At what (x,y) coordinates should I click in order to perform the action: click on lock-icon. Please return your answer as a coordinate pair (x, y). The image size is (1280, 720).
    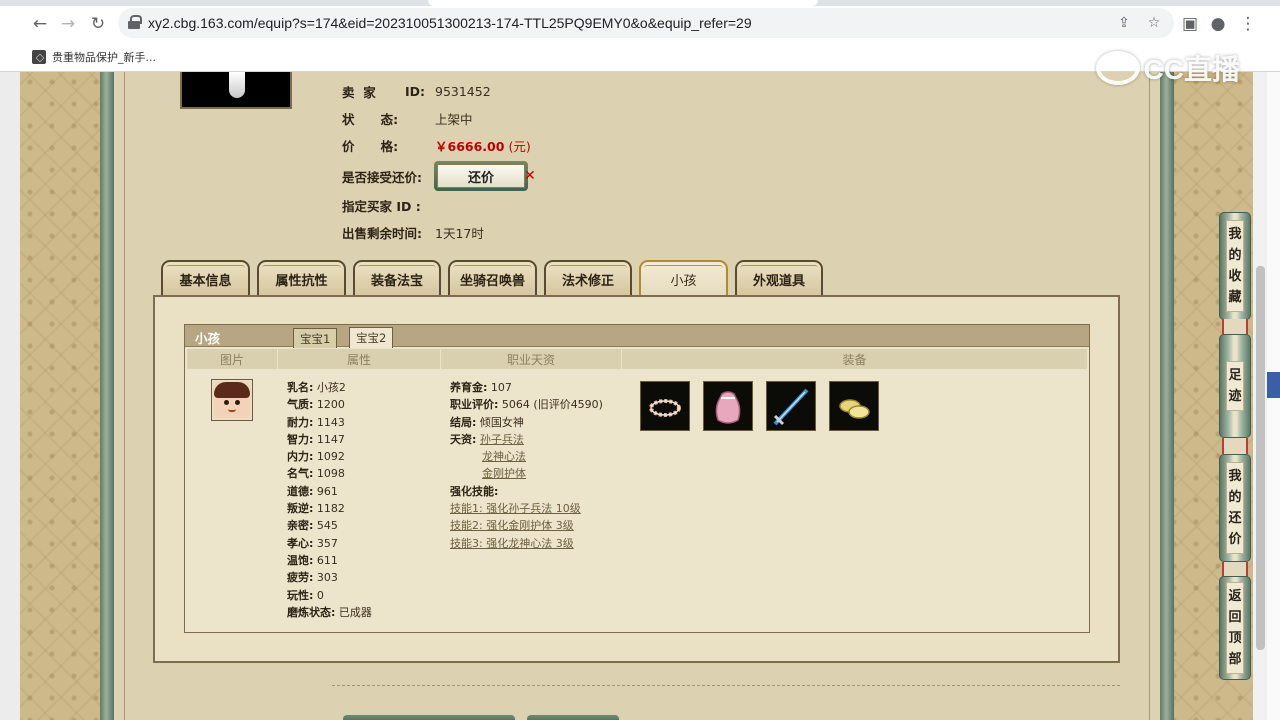
    Looking at the image, I should click on (135, 22).